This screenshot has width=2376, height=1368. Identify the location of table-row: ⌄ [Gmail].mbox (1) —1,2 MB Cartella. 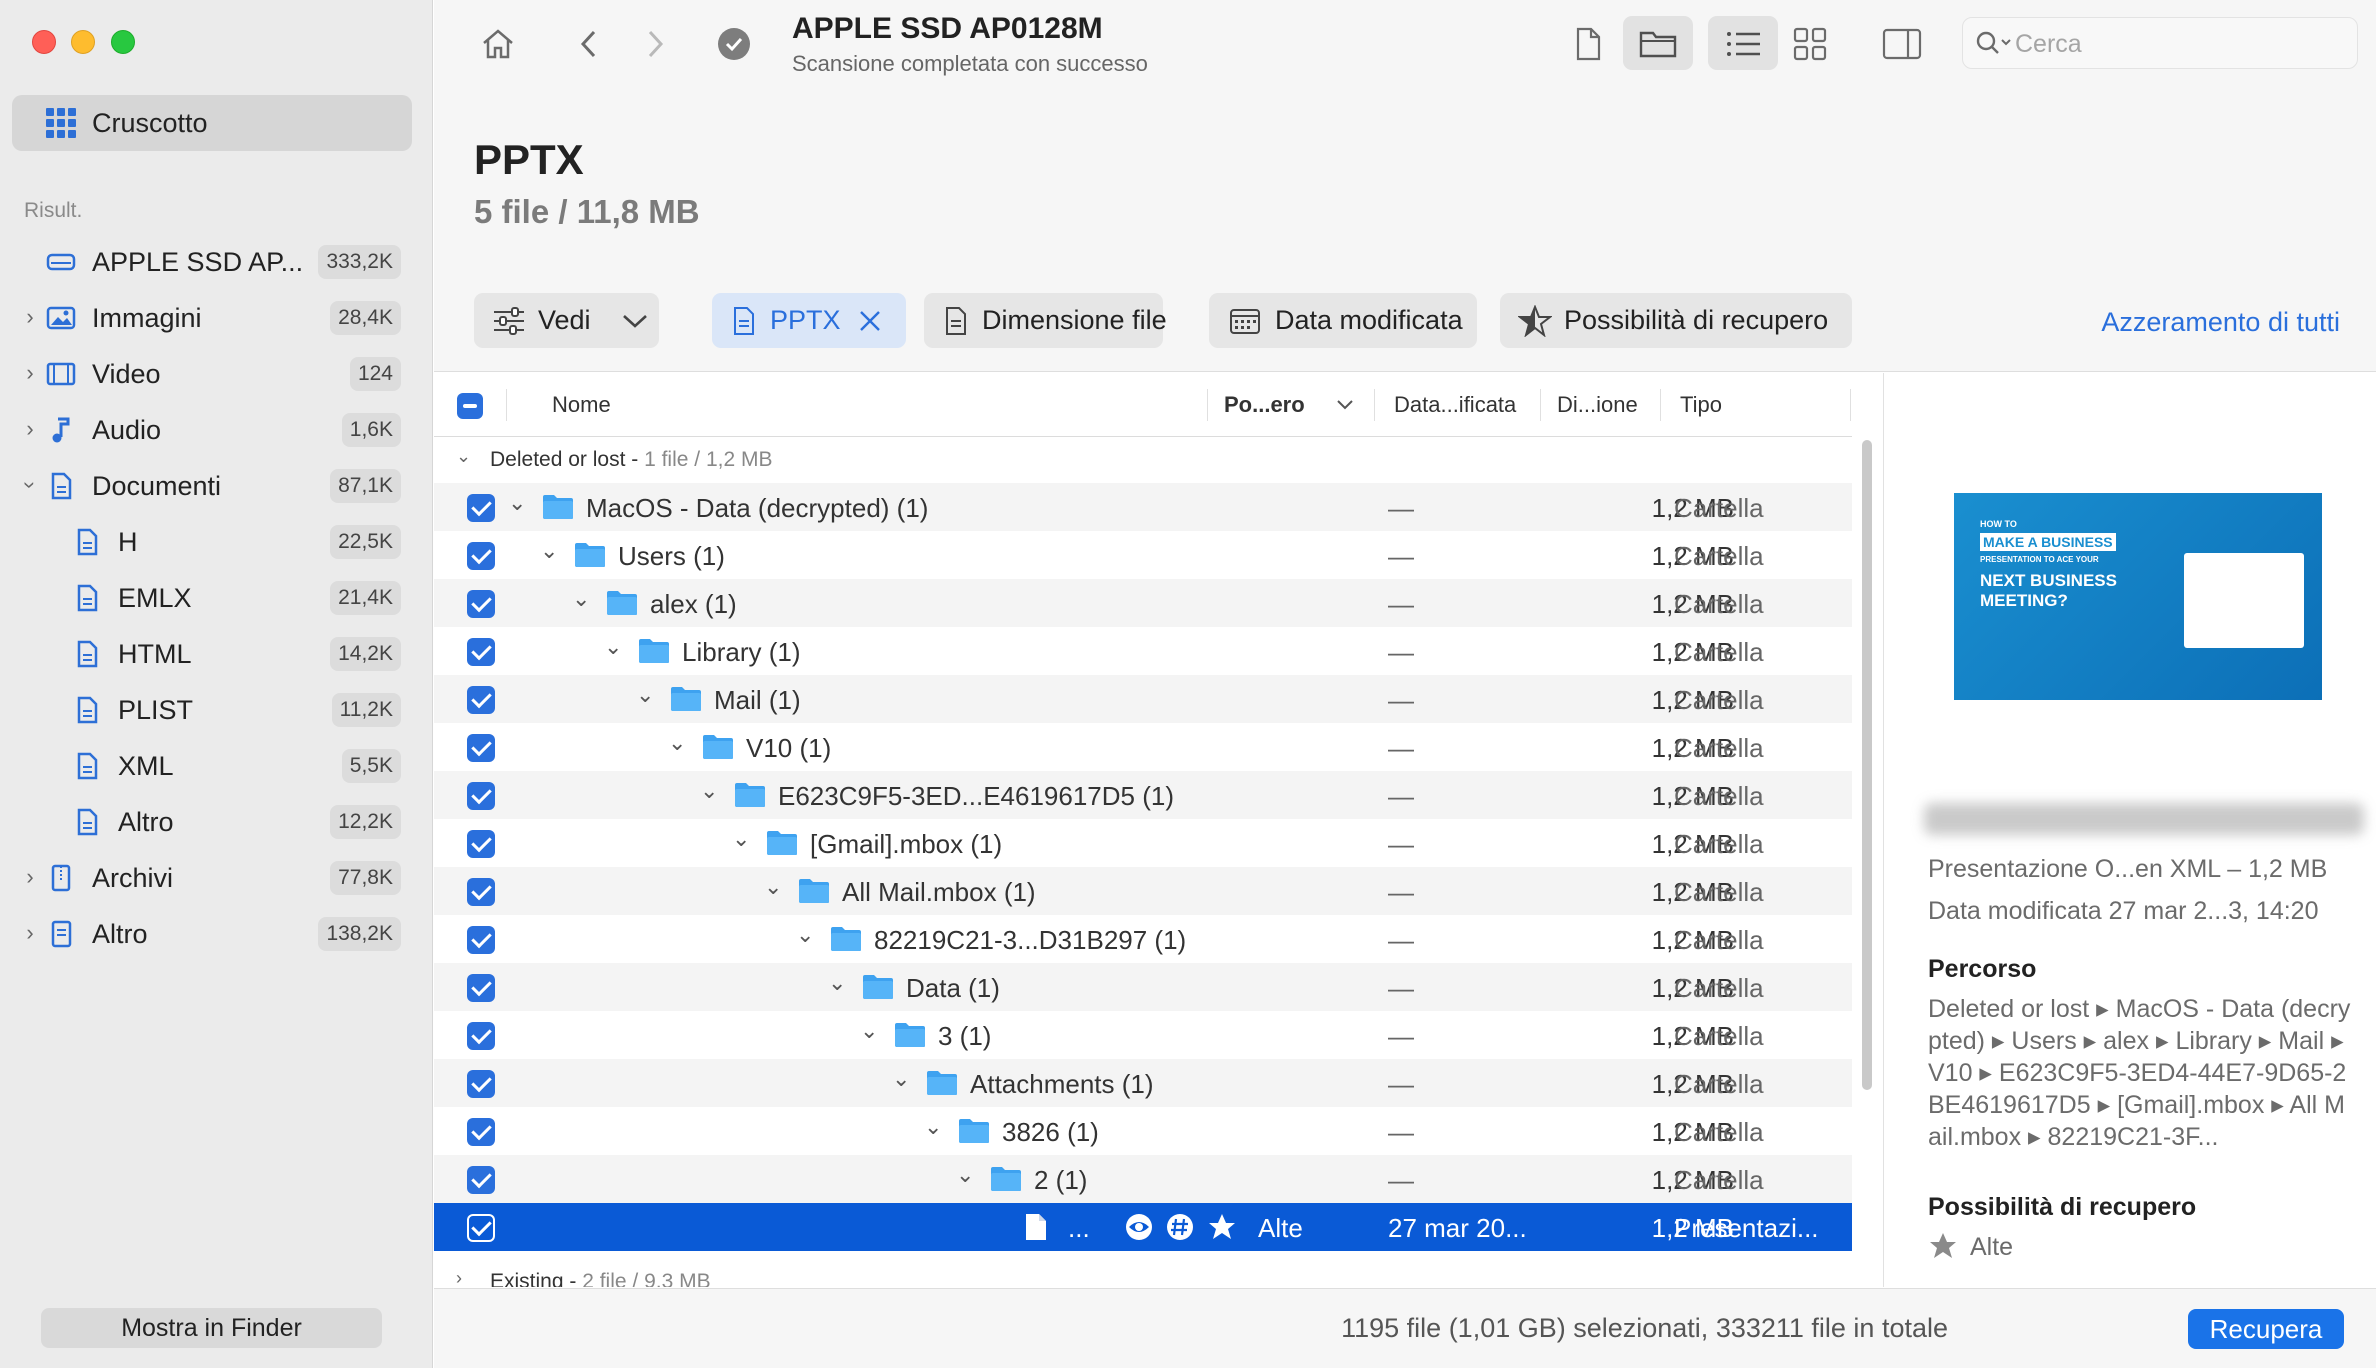
(1143, 843).